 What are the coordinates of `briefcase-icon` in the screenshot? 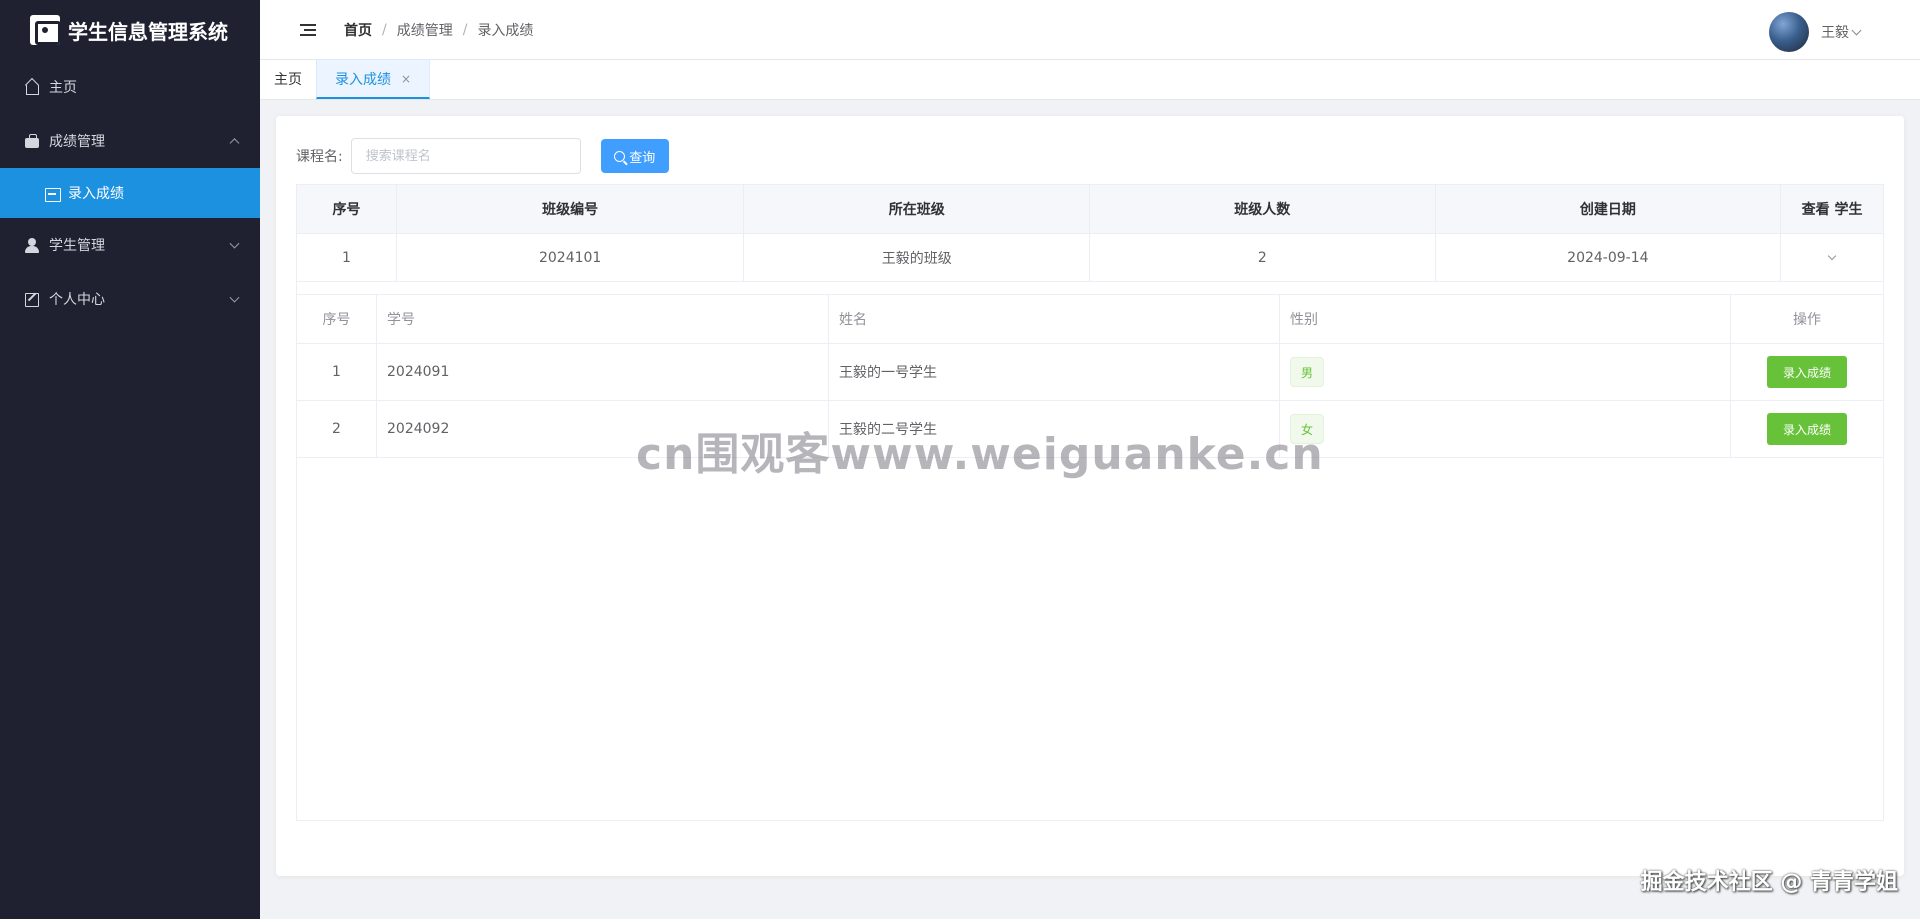 It's located at (32, 141).